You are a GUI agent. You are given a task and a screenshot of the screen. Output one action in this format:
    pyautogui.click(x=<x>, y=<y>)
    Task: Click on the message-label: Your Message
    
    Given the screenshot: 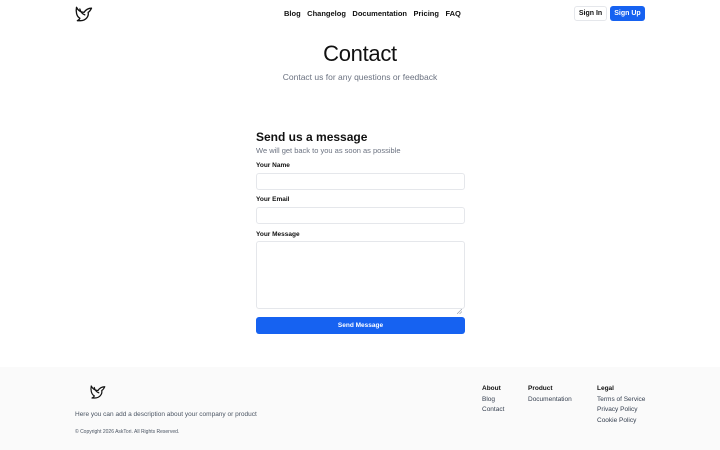 What is the action you would take?
    pyautogui.click(x=278, y=234)
    